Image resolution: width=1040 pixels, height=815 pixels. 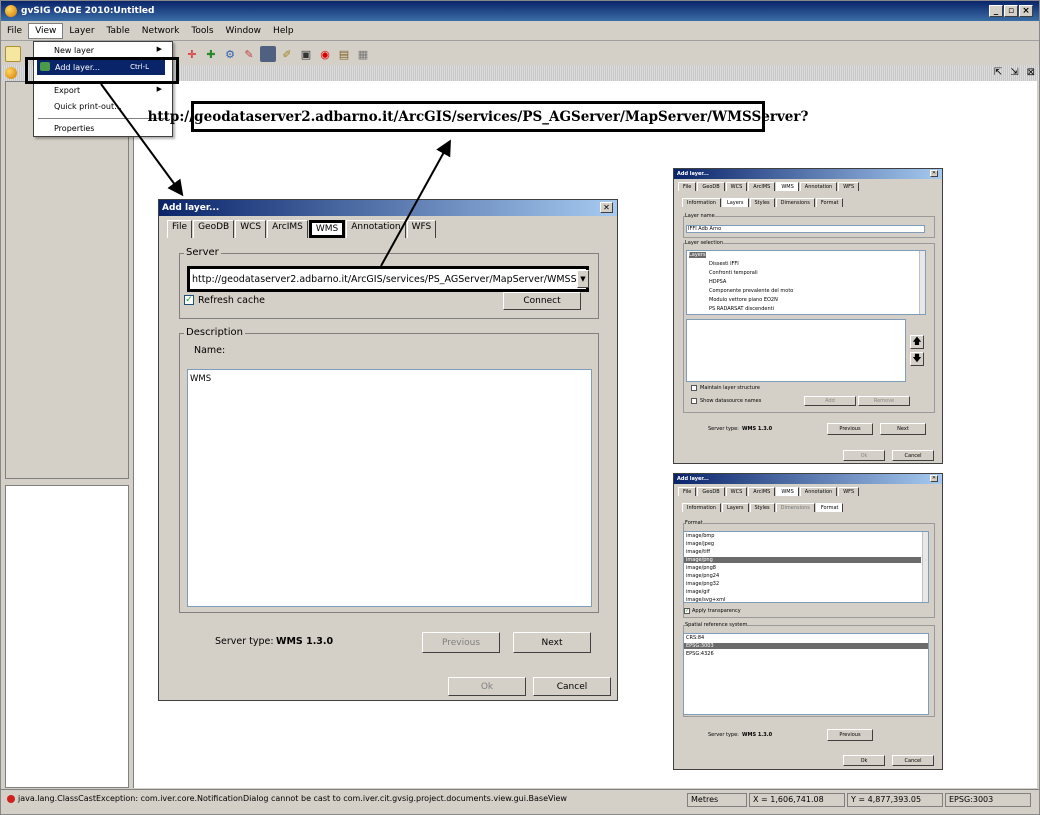 I want to click on arrow-menu-to-dialog, so click(x=142, y=140).